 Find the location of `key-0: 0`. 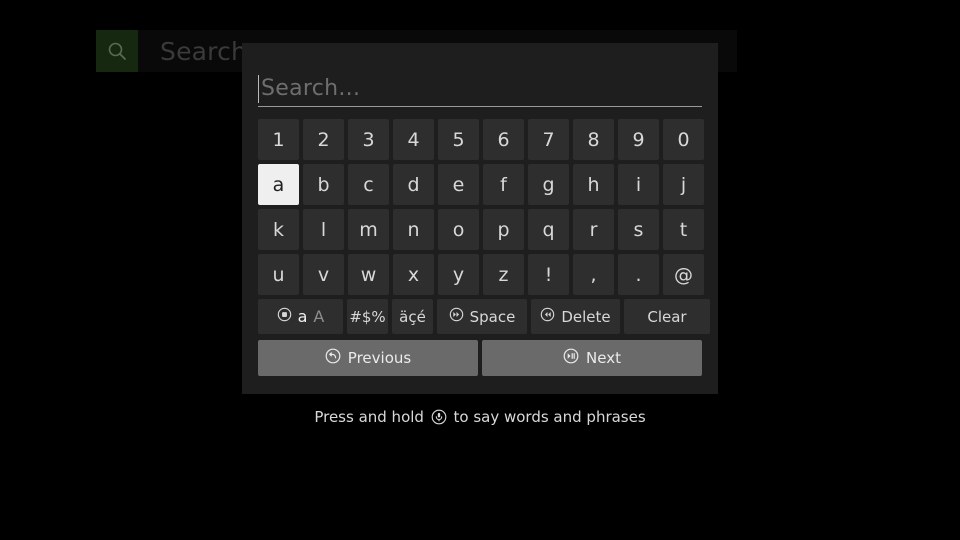

key-0: 0 is located at coordinates (683, 139).